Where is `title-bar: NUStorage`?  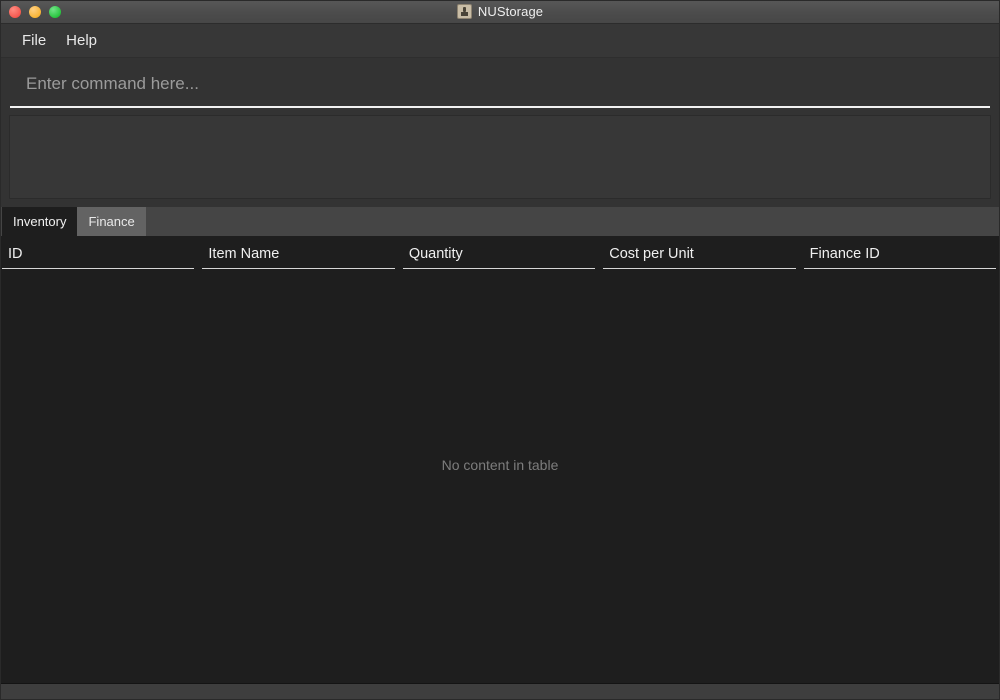 title-bar: NUStorage is located at coordinates (500, 12).